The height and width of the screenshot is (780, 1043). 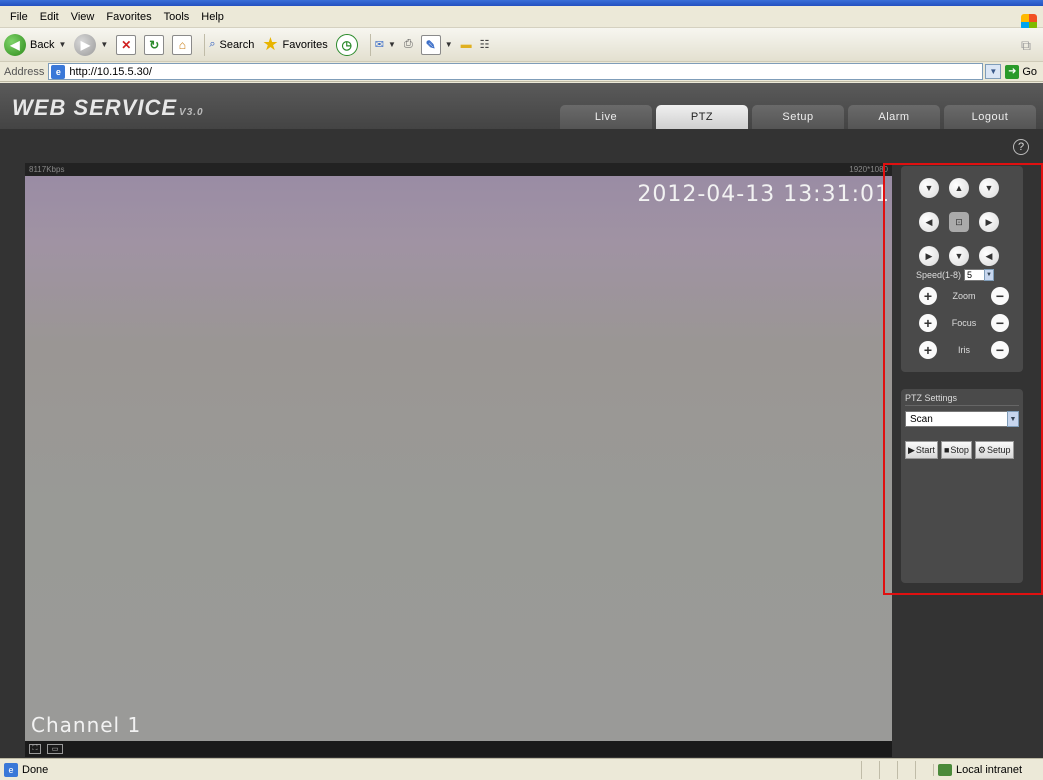 I want to click on go-arrow-icon: ➜, so click(x=1012, y=71).